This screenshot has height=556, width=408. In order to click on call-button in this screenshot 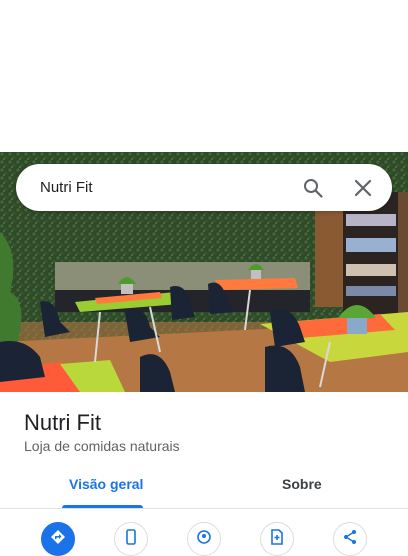, I will do `click(131, 539)`.